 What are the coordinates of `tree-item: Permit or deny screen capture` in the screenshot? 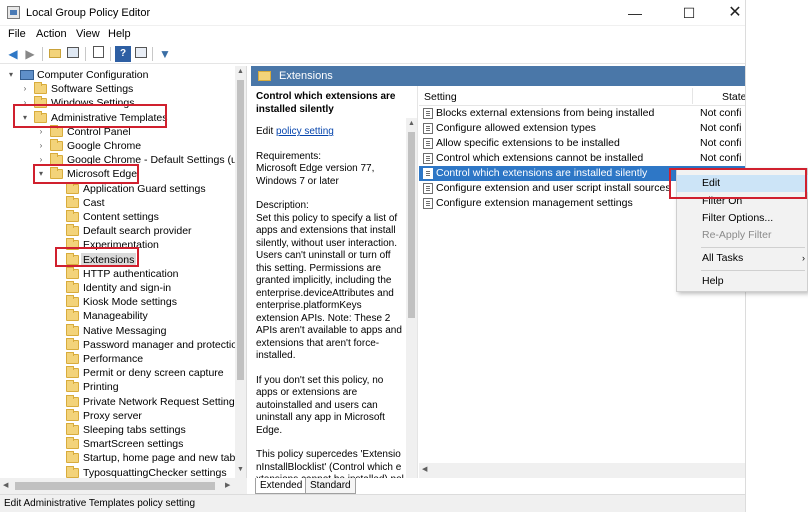 It's located at (141, 373).